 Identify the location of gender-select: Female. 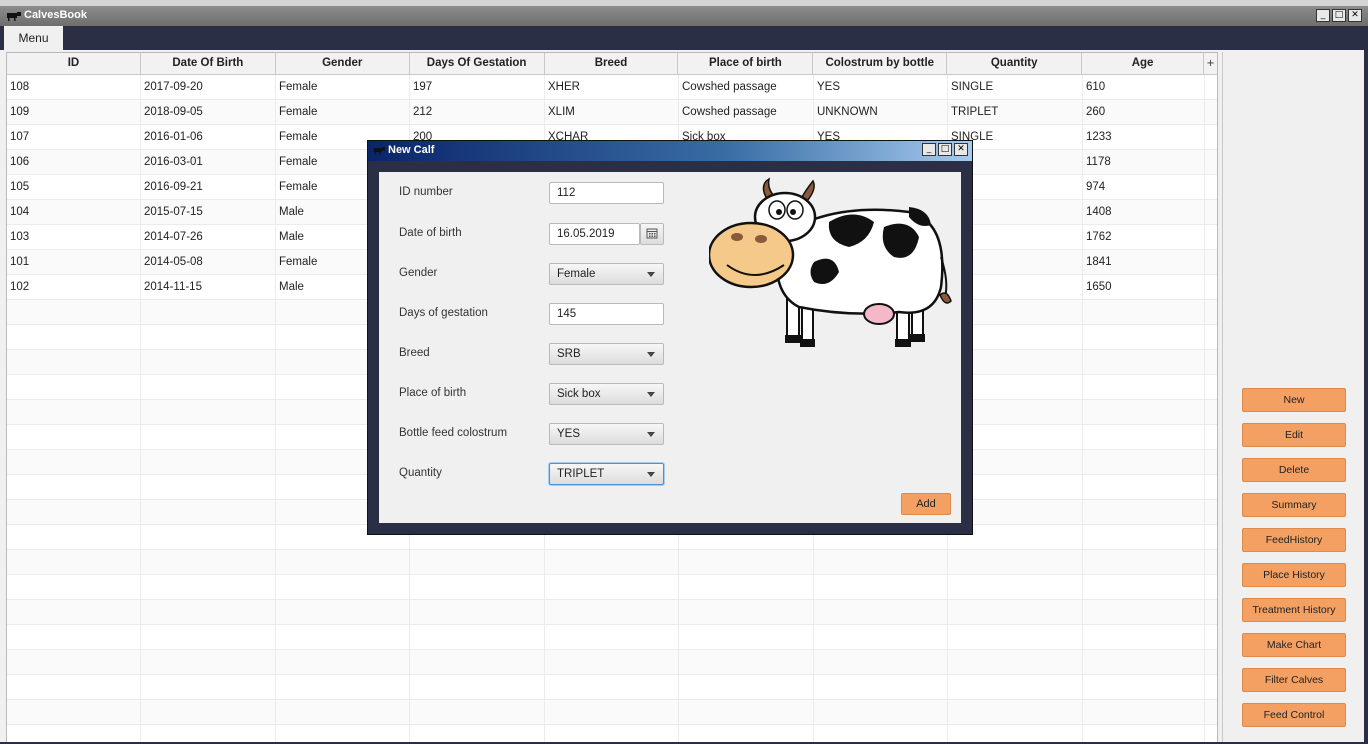
(606, 274).